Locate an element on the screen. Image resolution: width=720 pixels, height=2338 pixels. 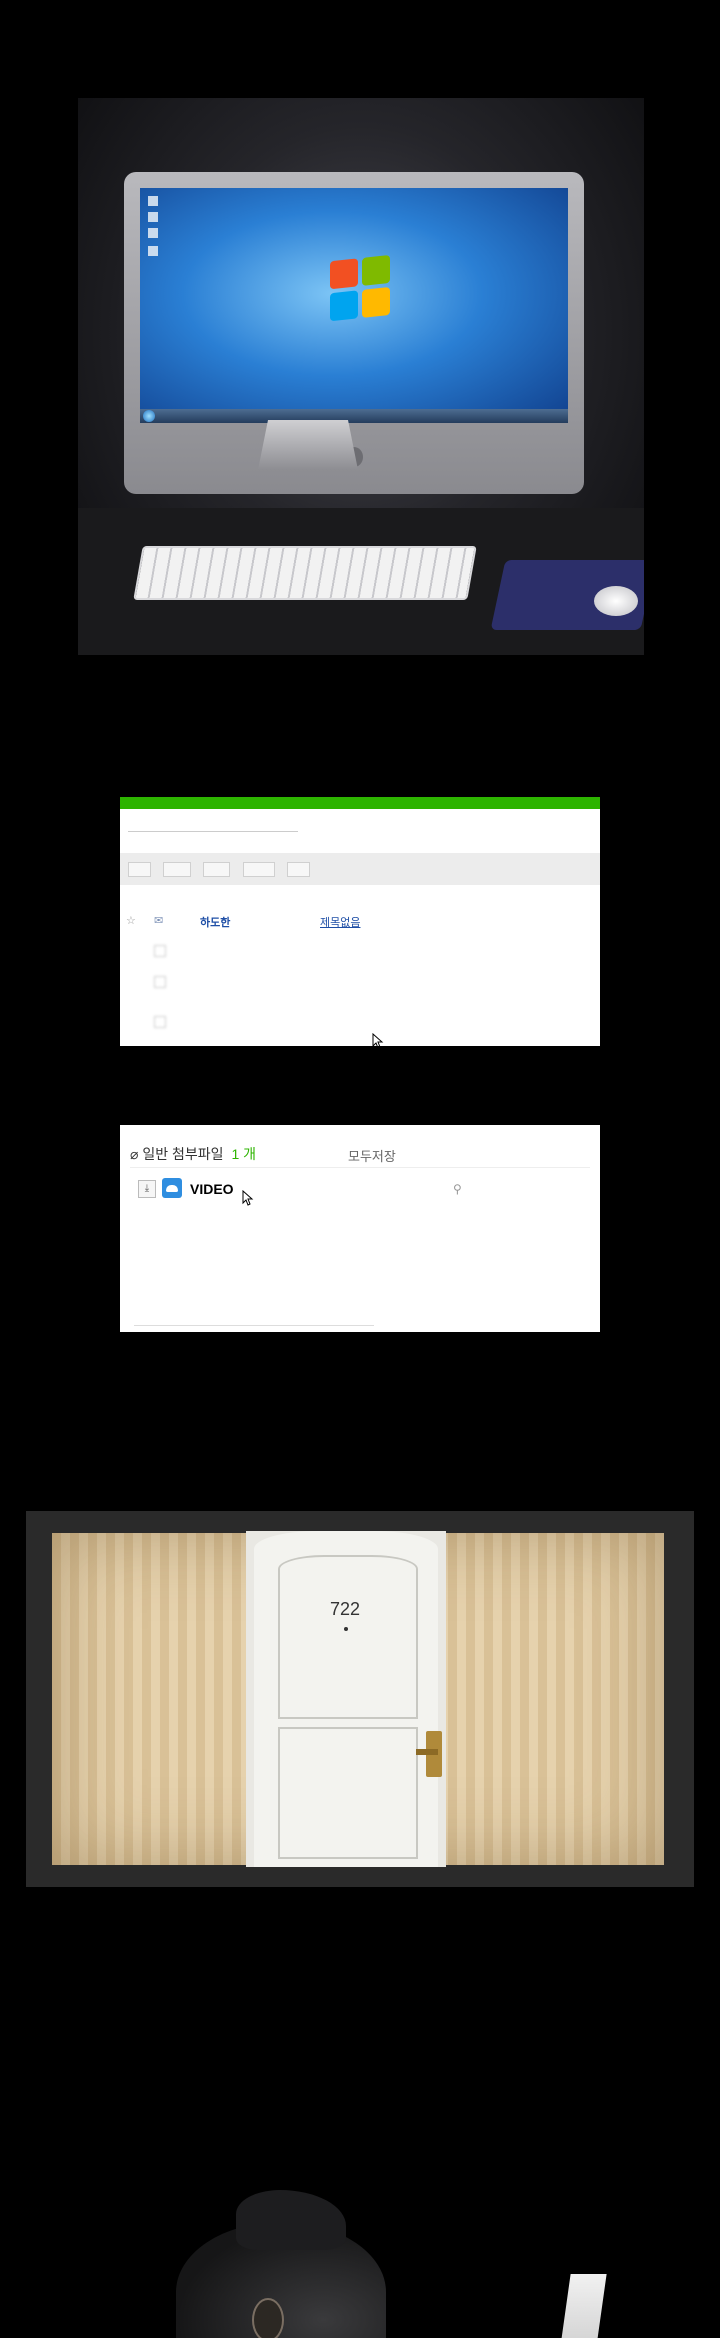
door-upper-panel is located at coordinates (348, 1637).